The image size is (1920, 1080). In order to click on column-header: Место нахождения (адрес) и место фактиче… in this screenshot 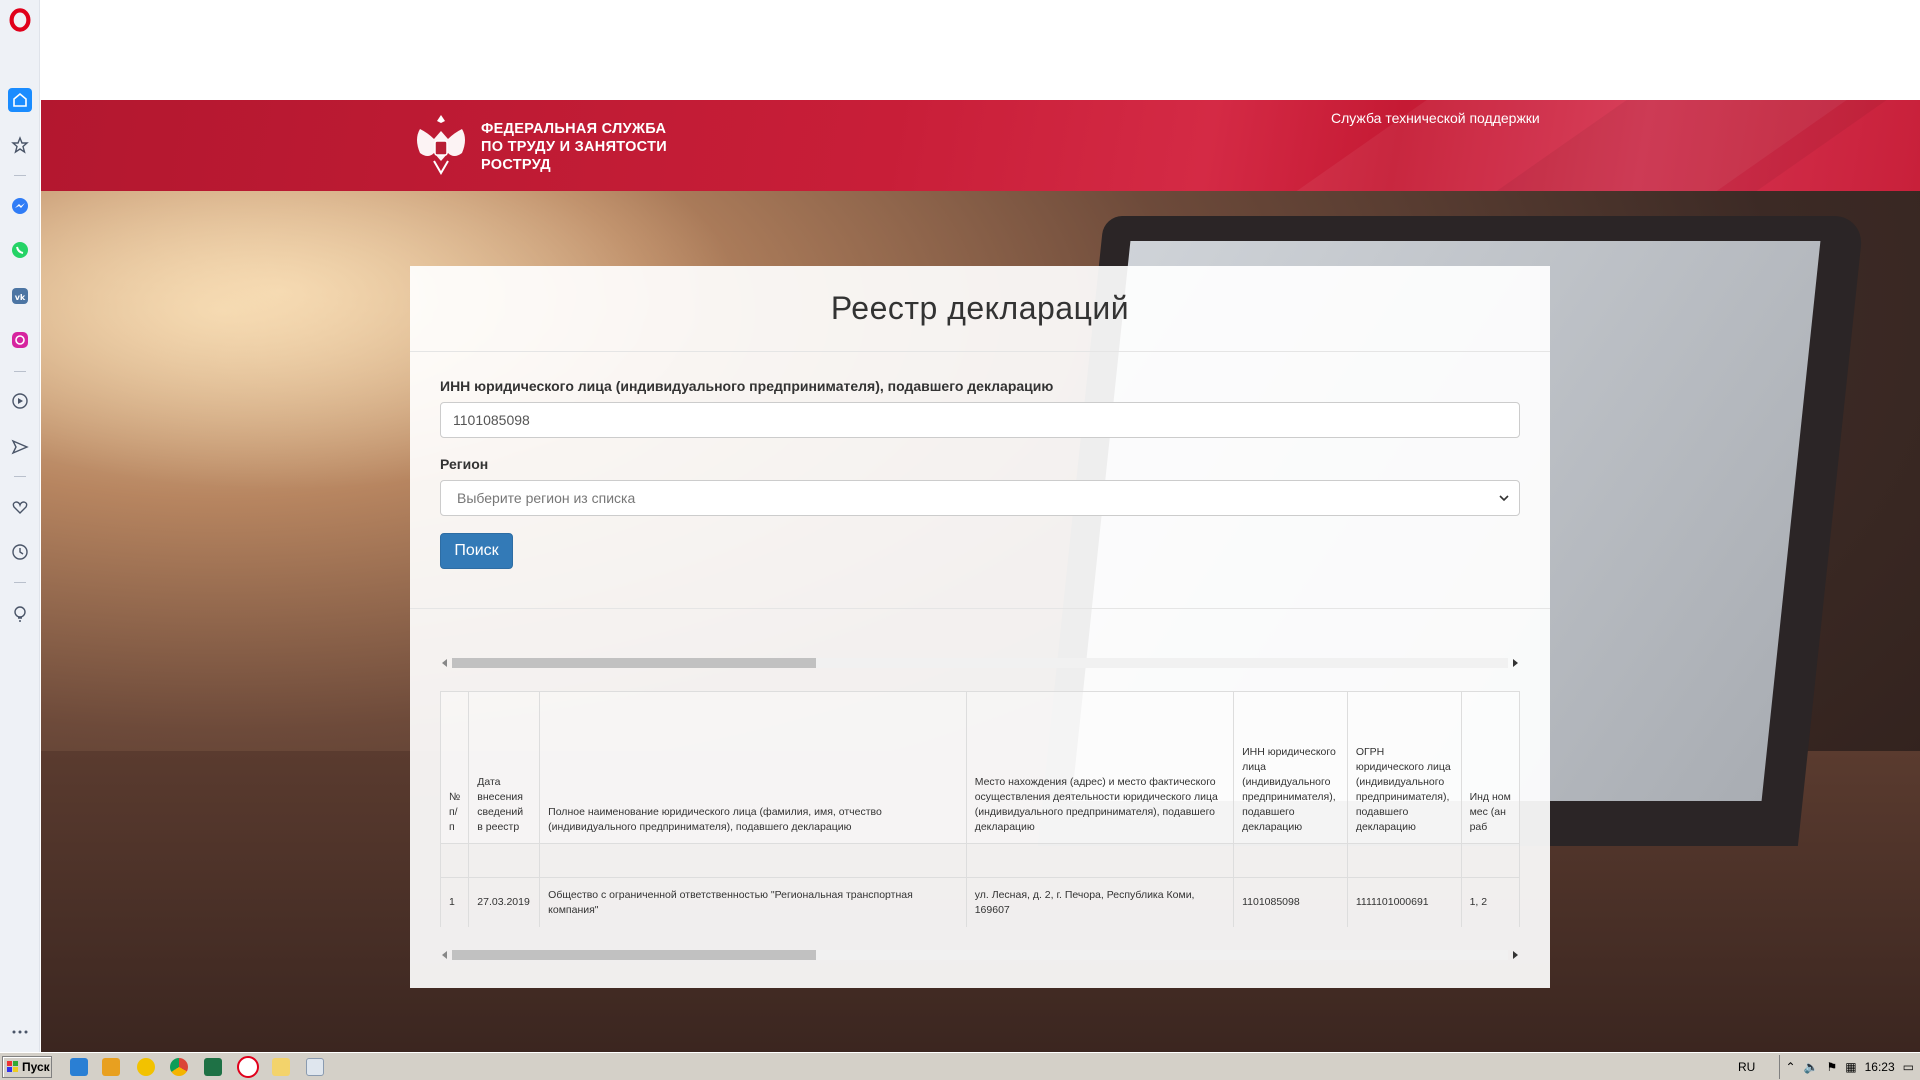, I will do `click(1100, 767)`.